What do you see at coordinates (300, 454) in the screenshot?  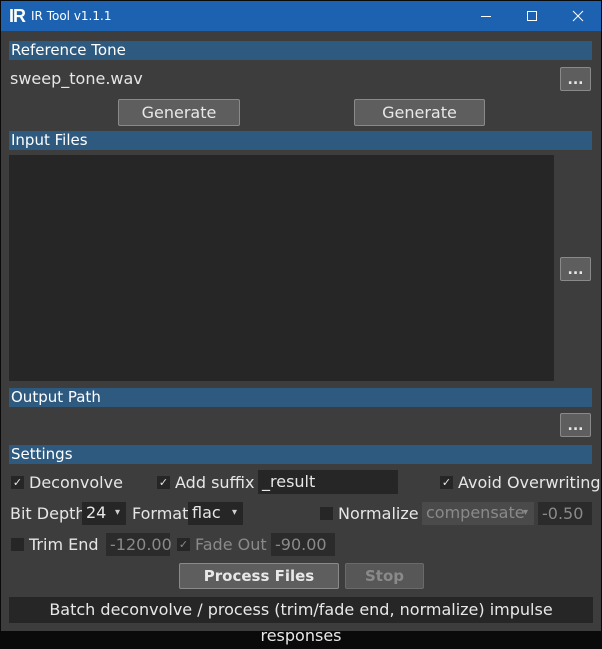 I see `section-settings: Settings` at bounding box center [300, 454].